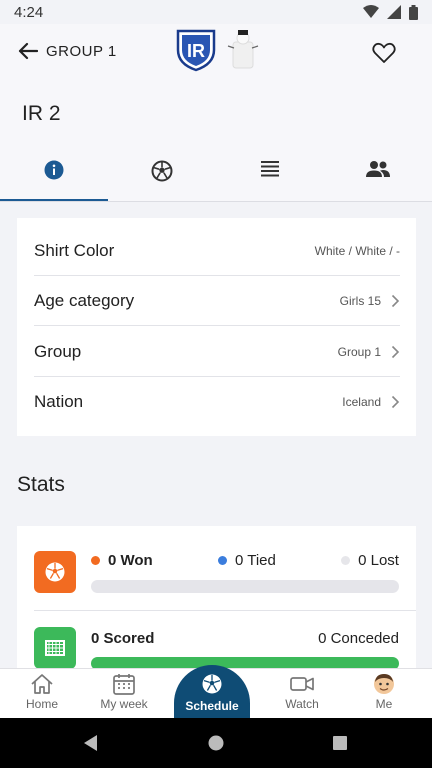 The height and width of the screenshot is (768, 432). What do you see at coordinates (42, 684) in the screenshot?
I see `home-icon` at bounding box center [42, 684].